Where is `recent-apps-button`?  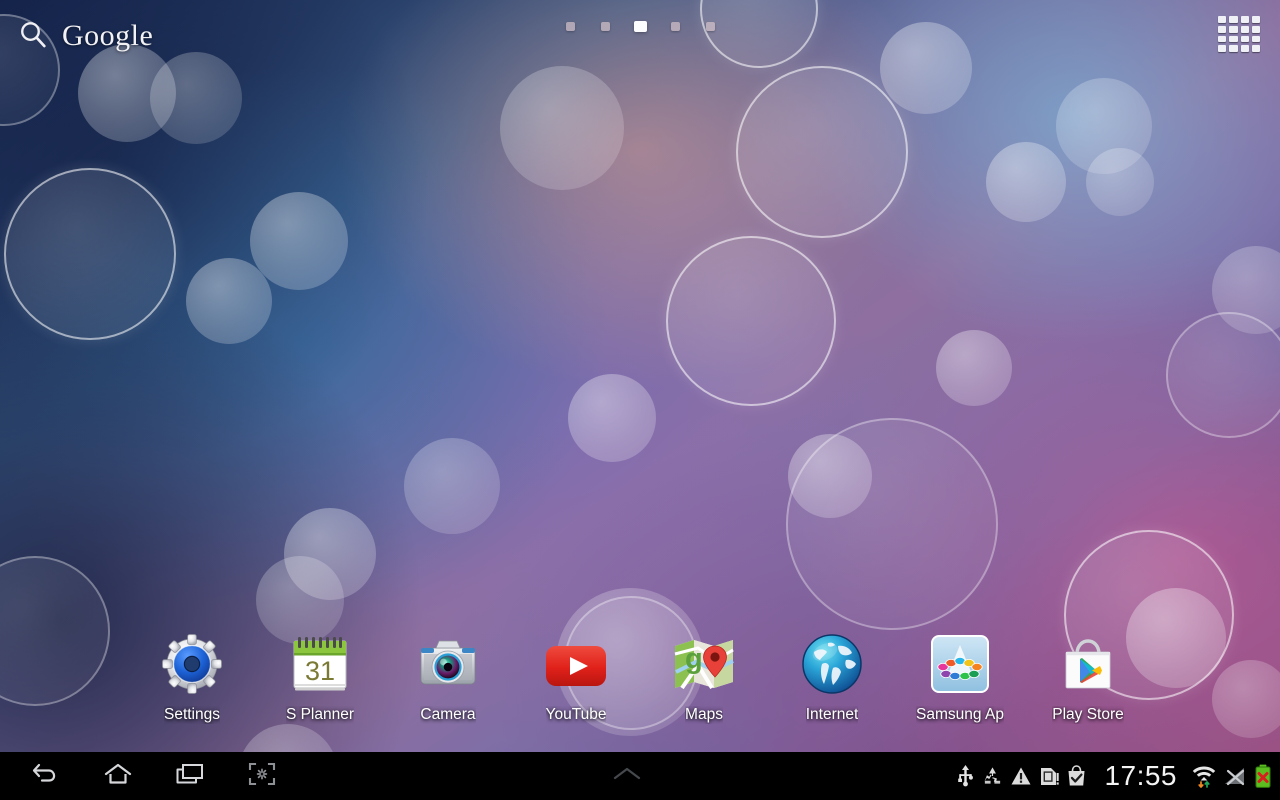
recent-apps-button is located at coordinates (190, 776).